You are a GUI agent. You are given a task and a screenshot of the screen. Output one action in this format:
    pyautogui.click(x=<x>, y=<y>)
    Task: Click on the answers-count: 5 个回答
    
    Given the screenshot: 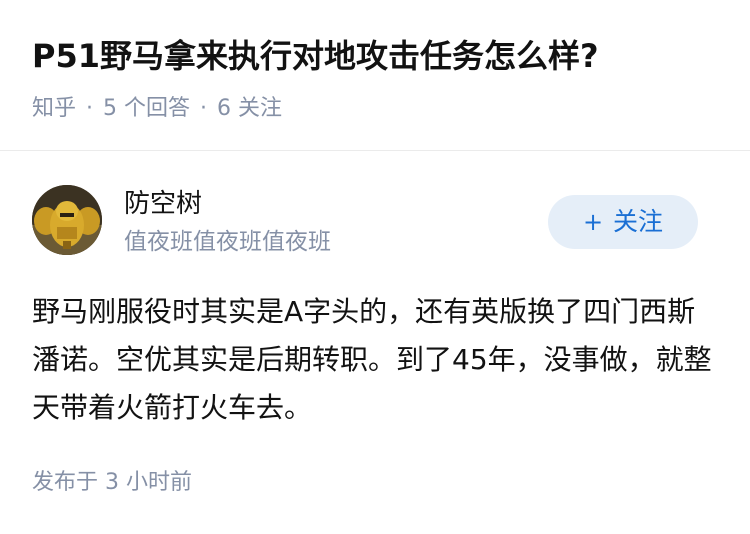 What is the action you would take?
    pyautogui.click(x=146, y=108)
    